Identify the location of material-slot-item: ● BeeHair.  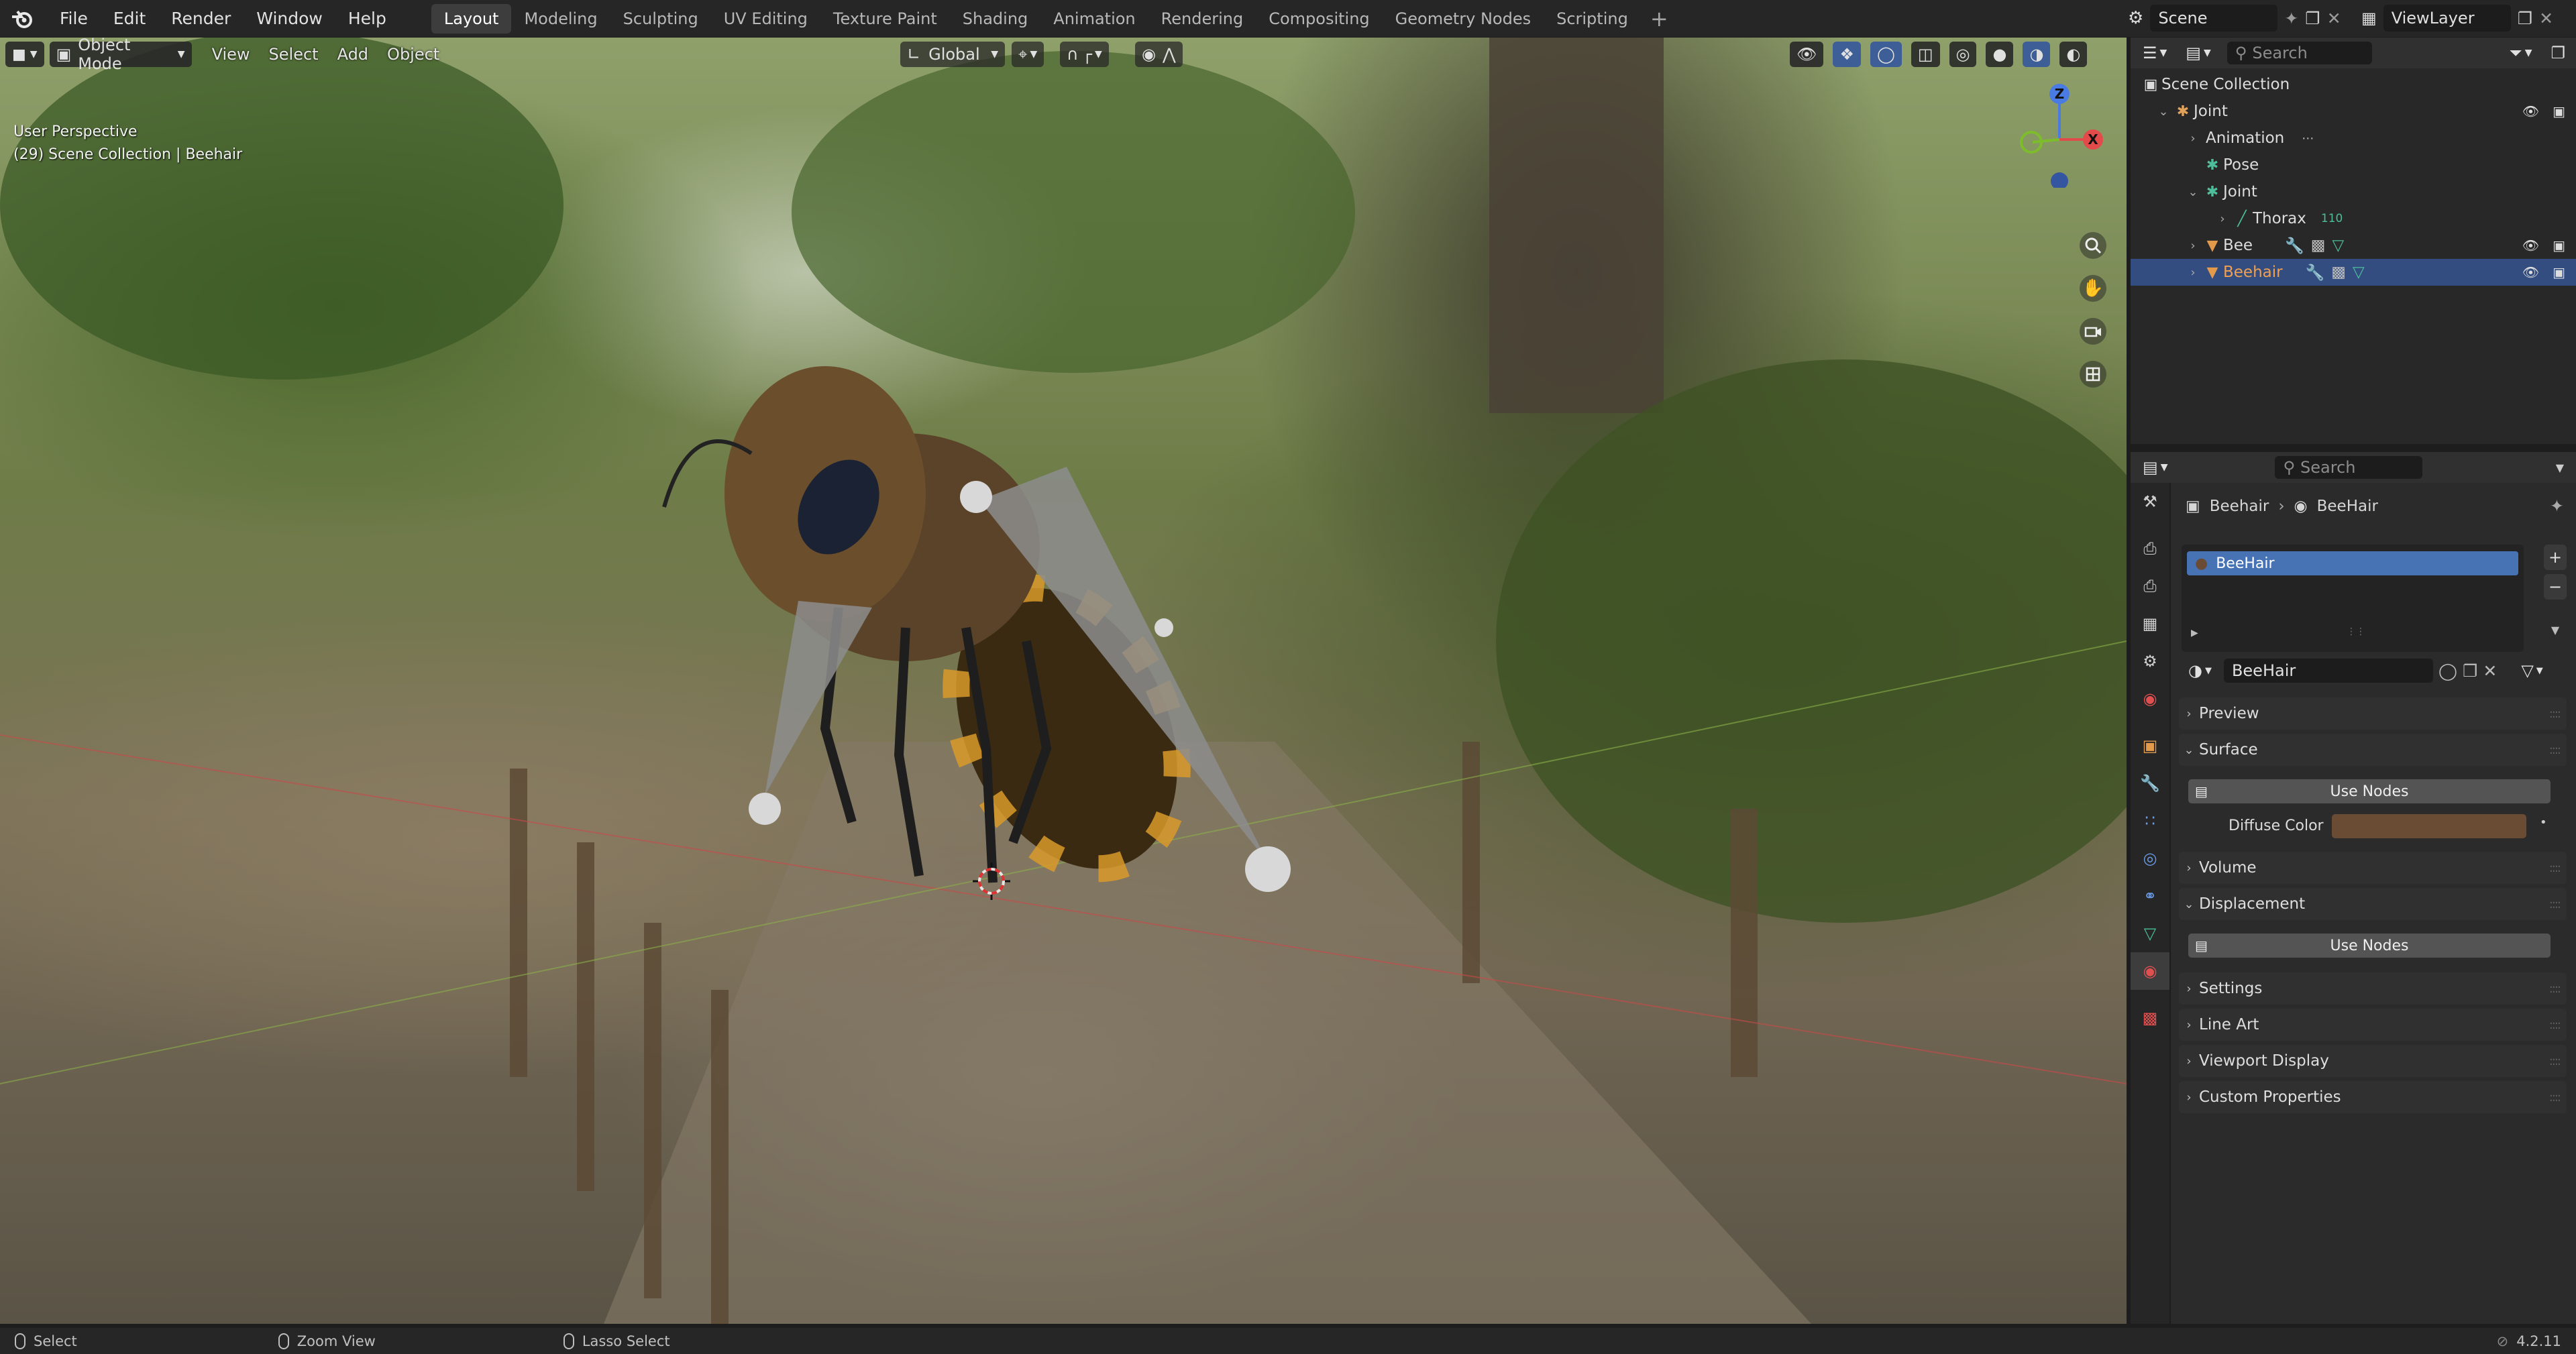
(2352, 563).